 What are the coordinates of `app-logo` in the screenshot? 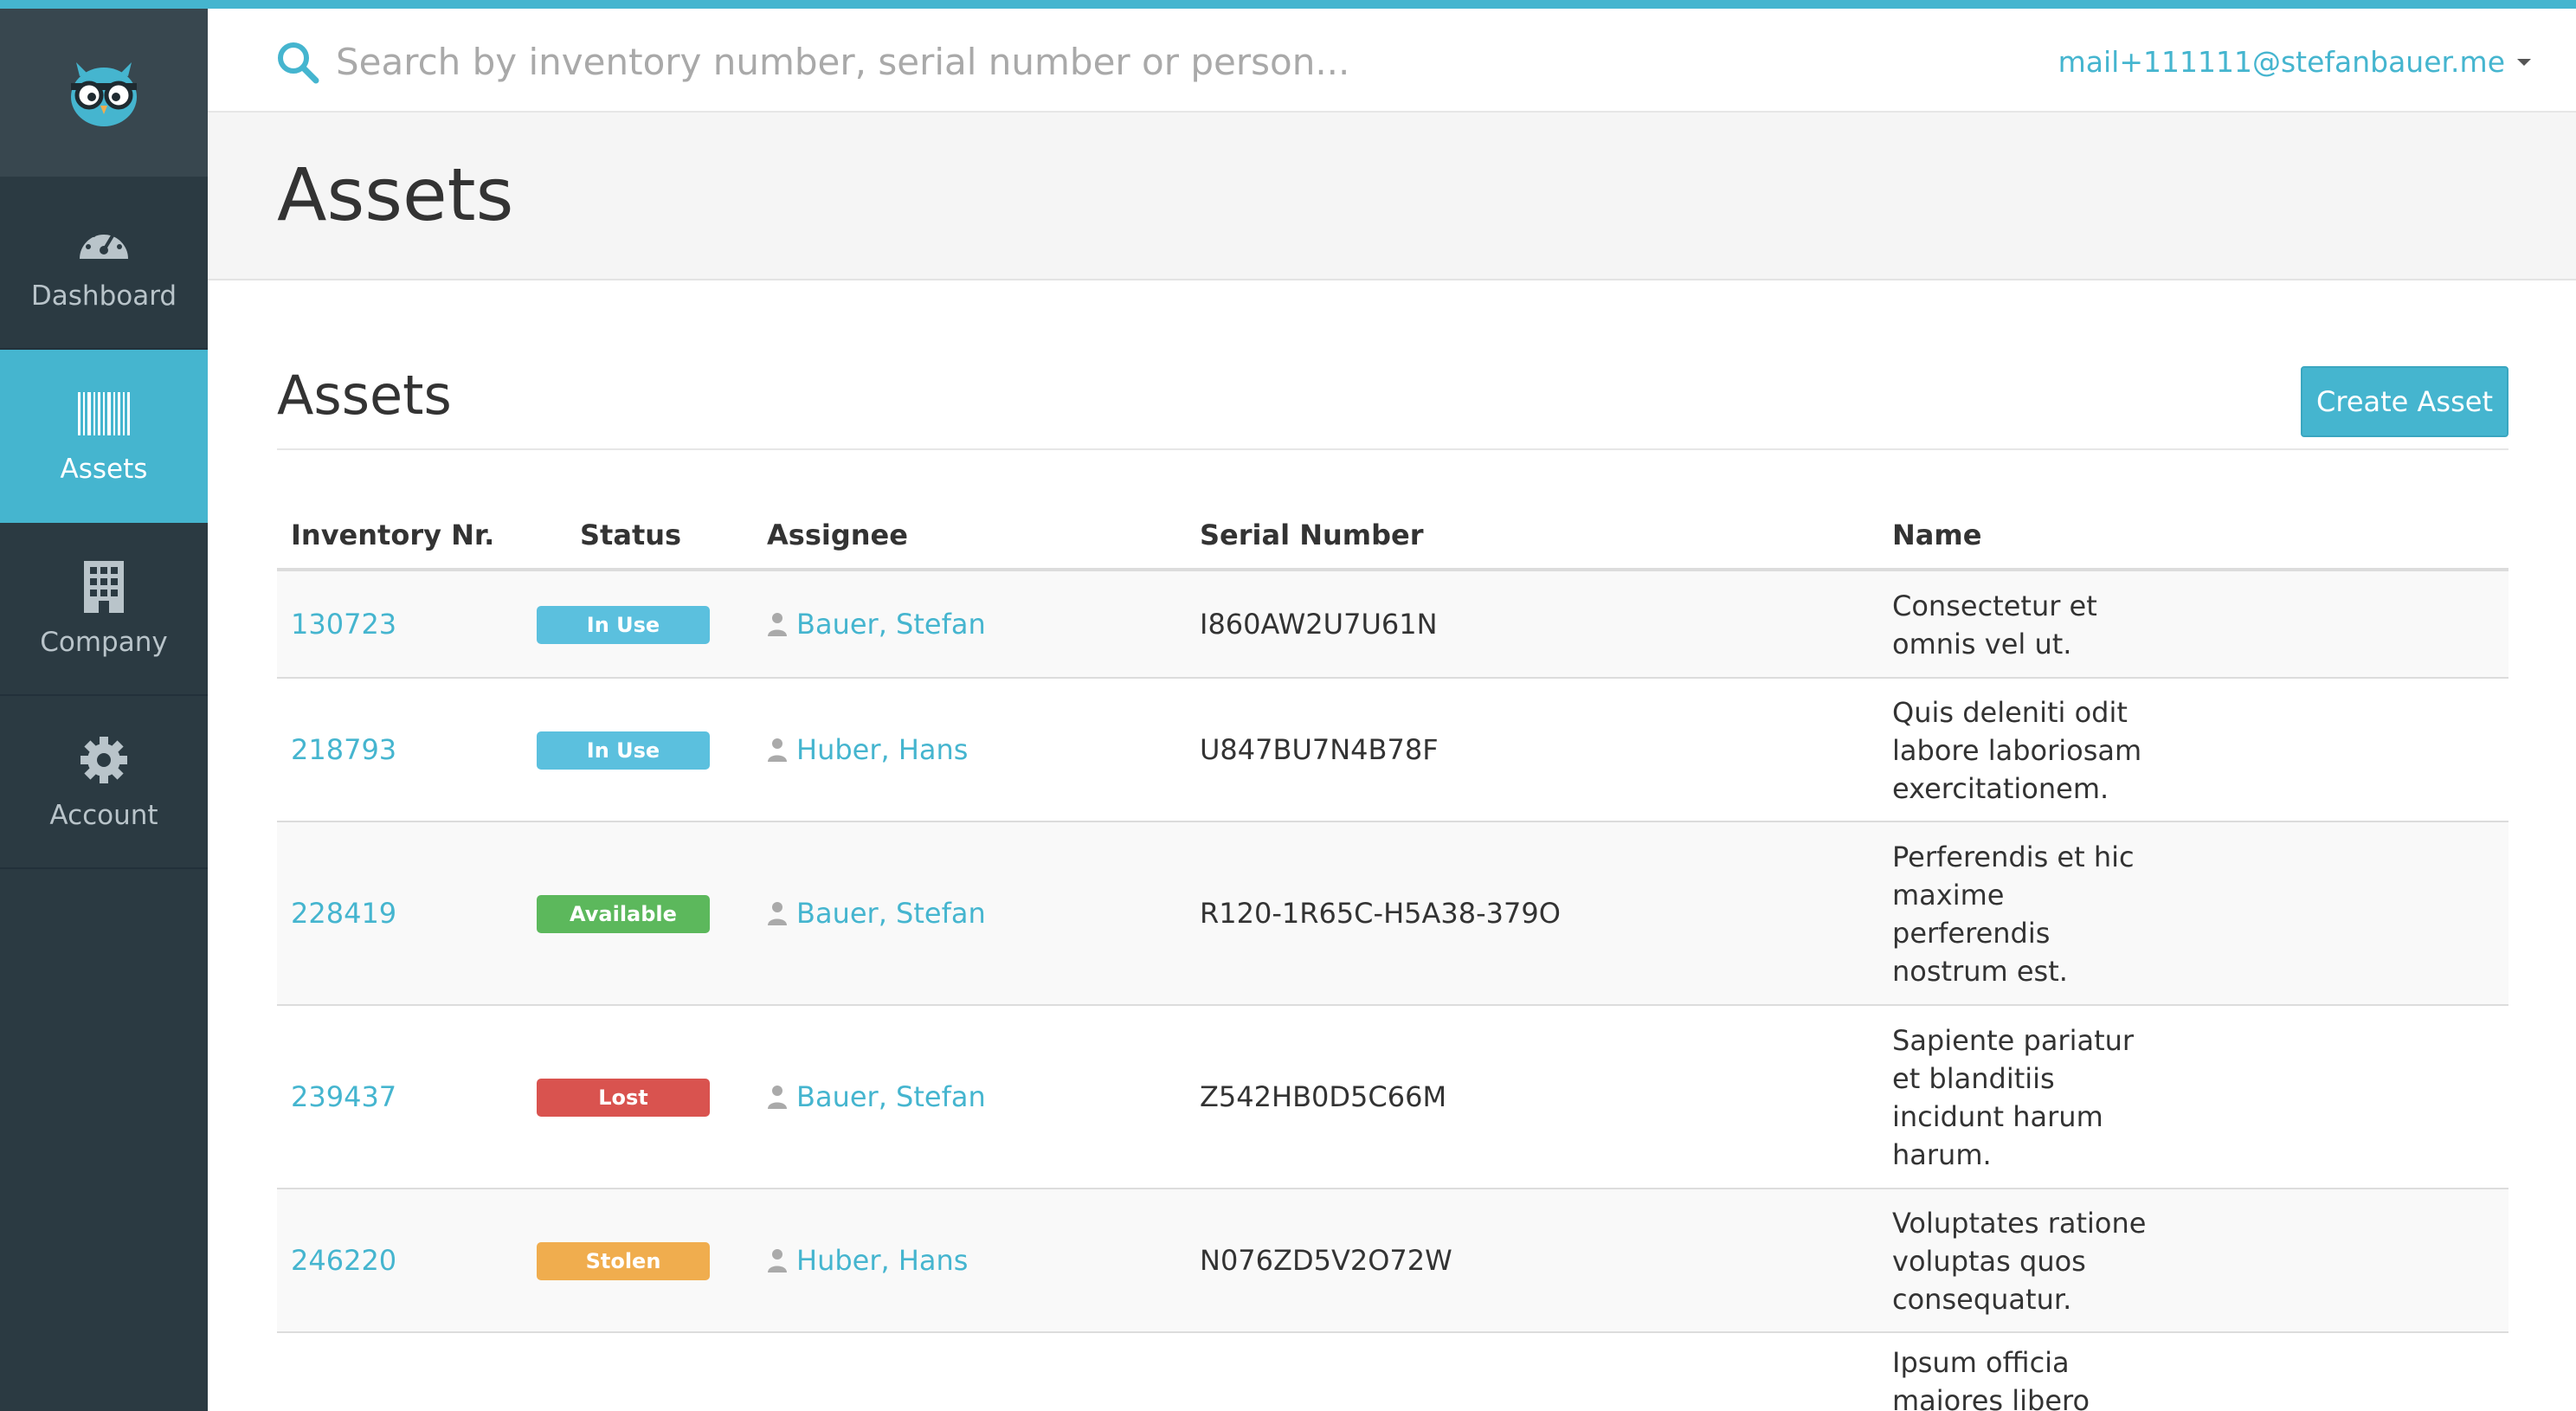 It's located at (104, 93).